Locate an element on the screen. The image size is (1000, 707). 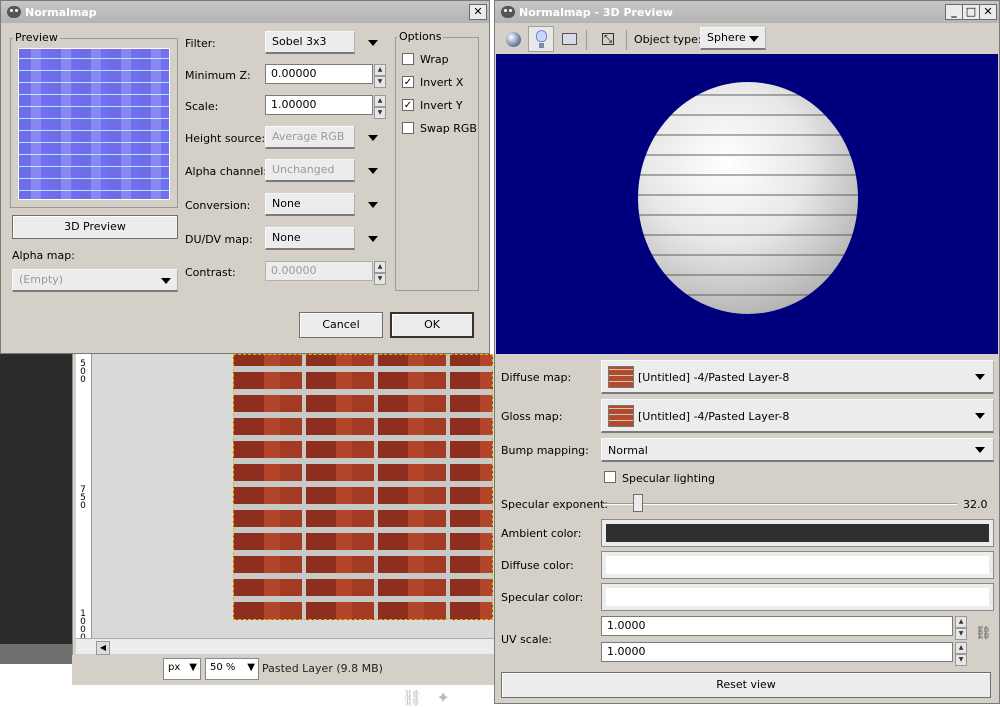
conversion-label: Conversion: is located at coordinates (218, 205).